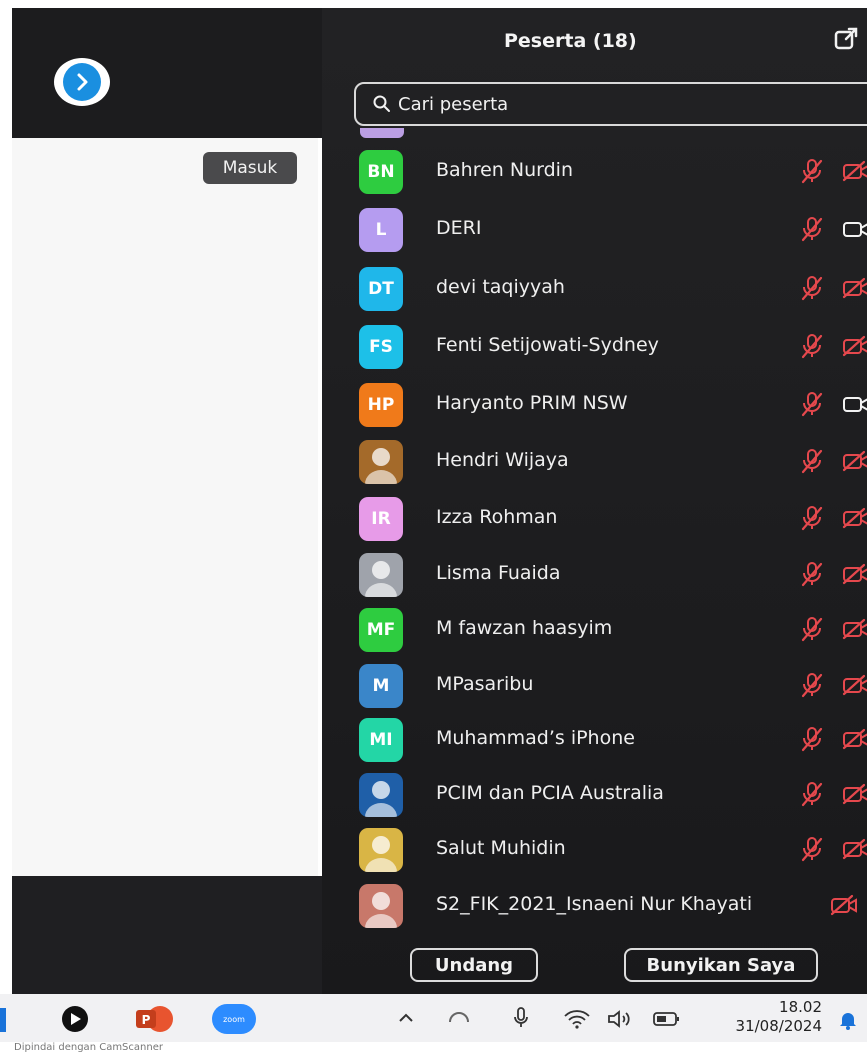 This screenshot has width=867, height=1055. I want to click on participant-row: HP Haryanto PRIM NSW, so click(594, 405).